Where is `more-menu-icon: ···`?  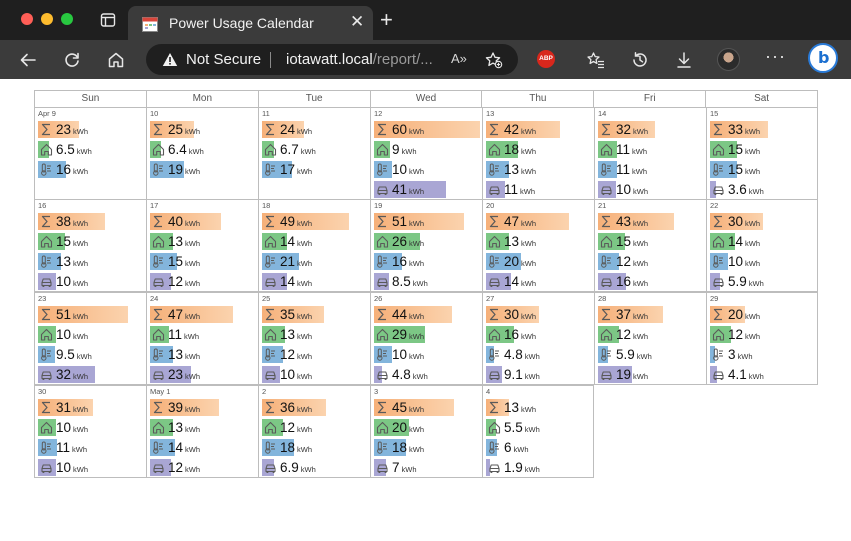 more-menu-icon: ··· is located at coordinates (775, 56).